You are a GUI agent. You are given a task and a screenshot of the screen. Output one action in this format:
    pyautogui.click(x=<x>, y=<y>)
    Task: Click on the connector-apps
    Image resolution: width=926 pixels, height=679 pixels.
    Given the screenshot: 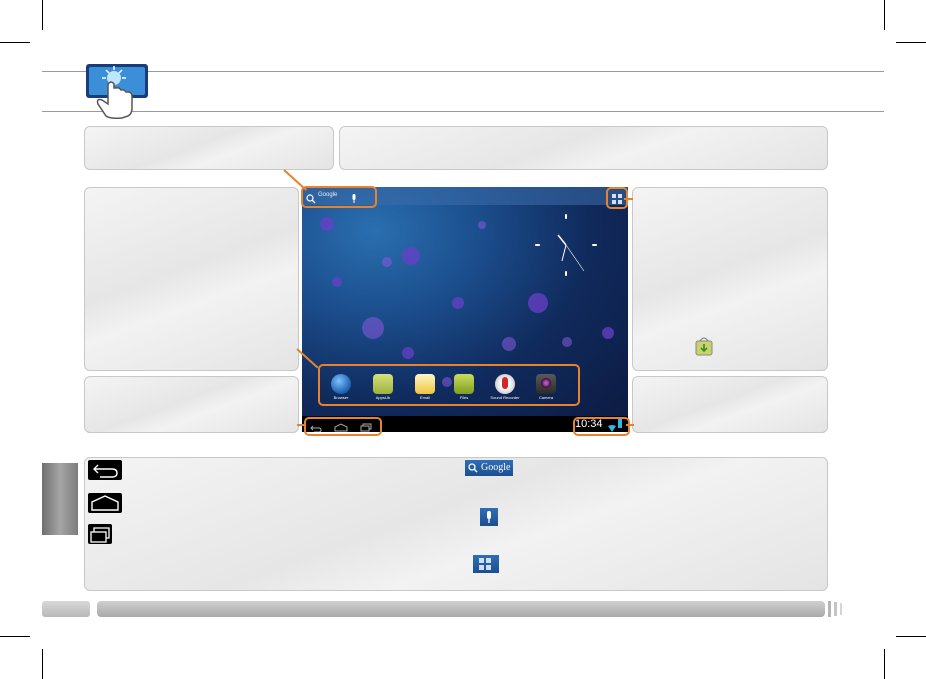 What is the action you would take?
    pyautogui.click(x=628, y=199)
    